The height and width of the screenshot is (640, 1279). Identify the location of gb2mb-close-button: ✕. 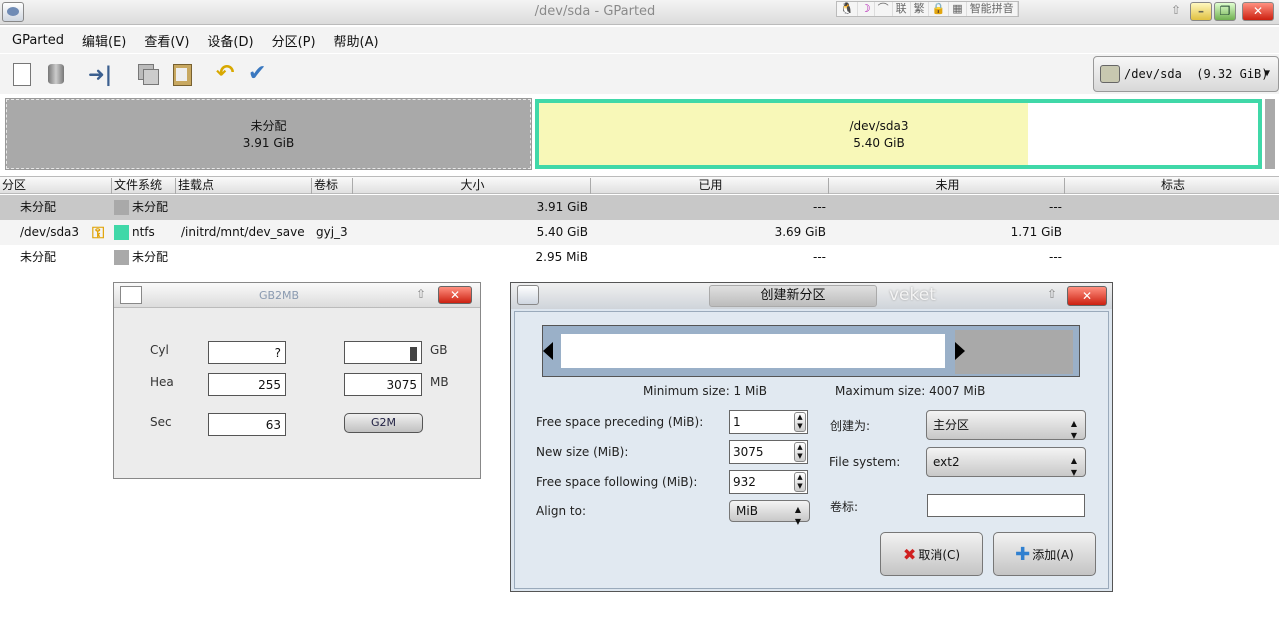
(455, 295).